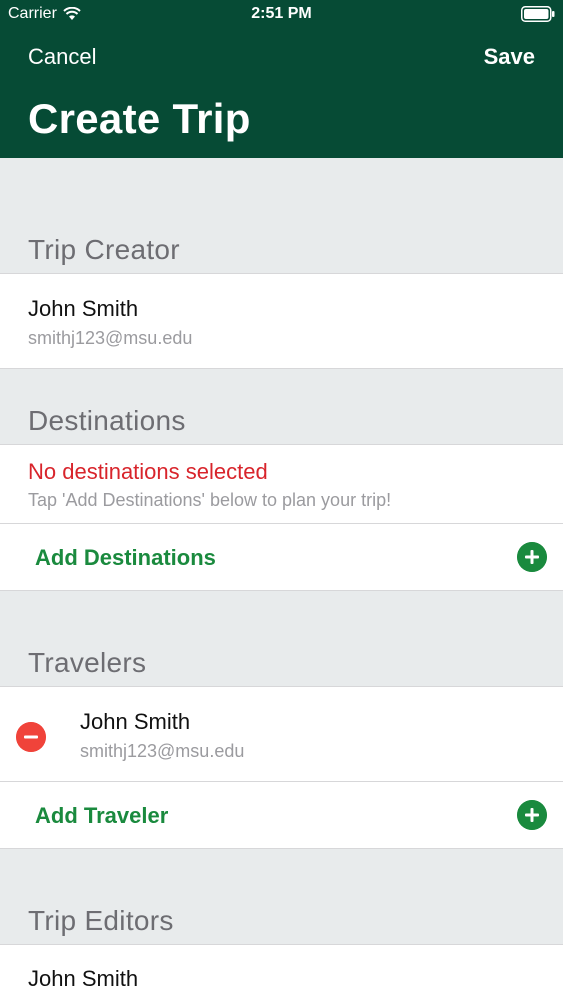 The image size is (563, 1000). What do you see at coordinates (162, 751) in the screenshot?
I see `traveler-email: smithj123@msu.edu` at bounding box center [162, 751].